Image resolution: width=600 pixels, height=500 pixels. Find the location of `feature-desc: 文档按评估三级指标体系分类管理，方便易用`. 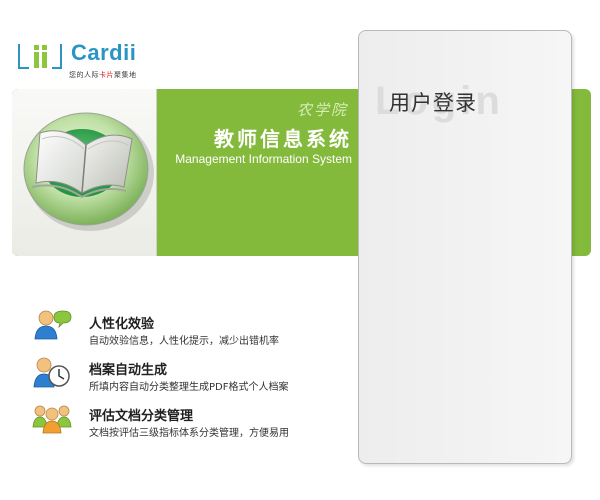

feature-desc: 文档按评估三级指标体系分类管理，方便易用 is located at coordinates (189, 433).